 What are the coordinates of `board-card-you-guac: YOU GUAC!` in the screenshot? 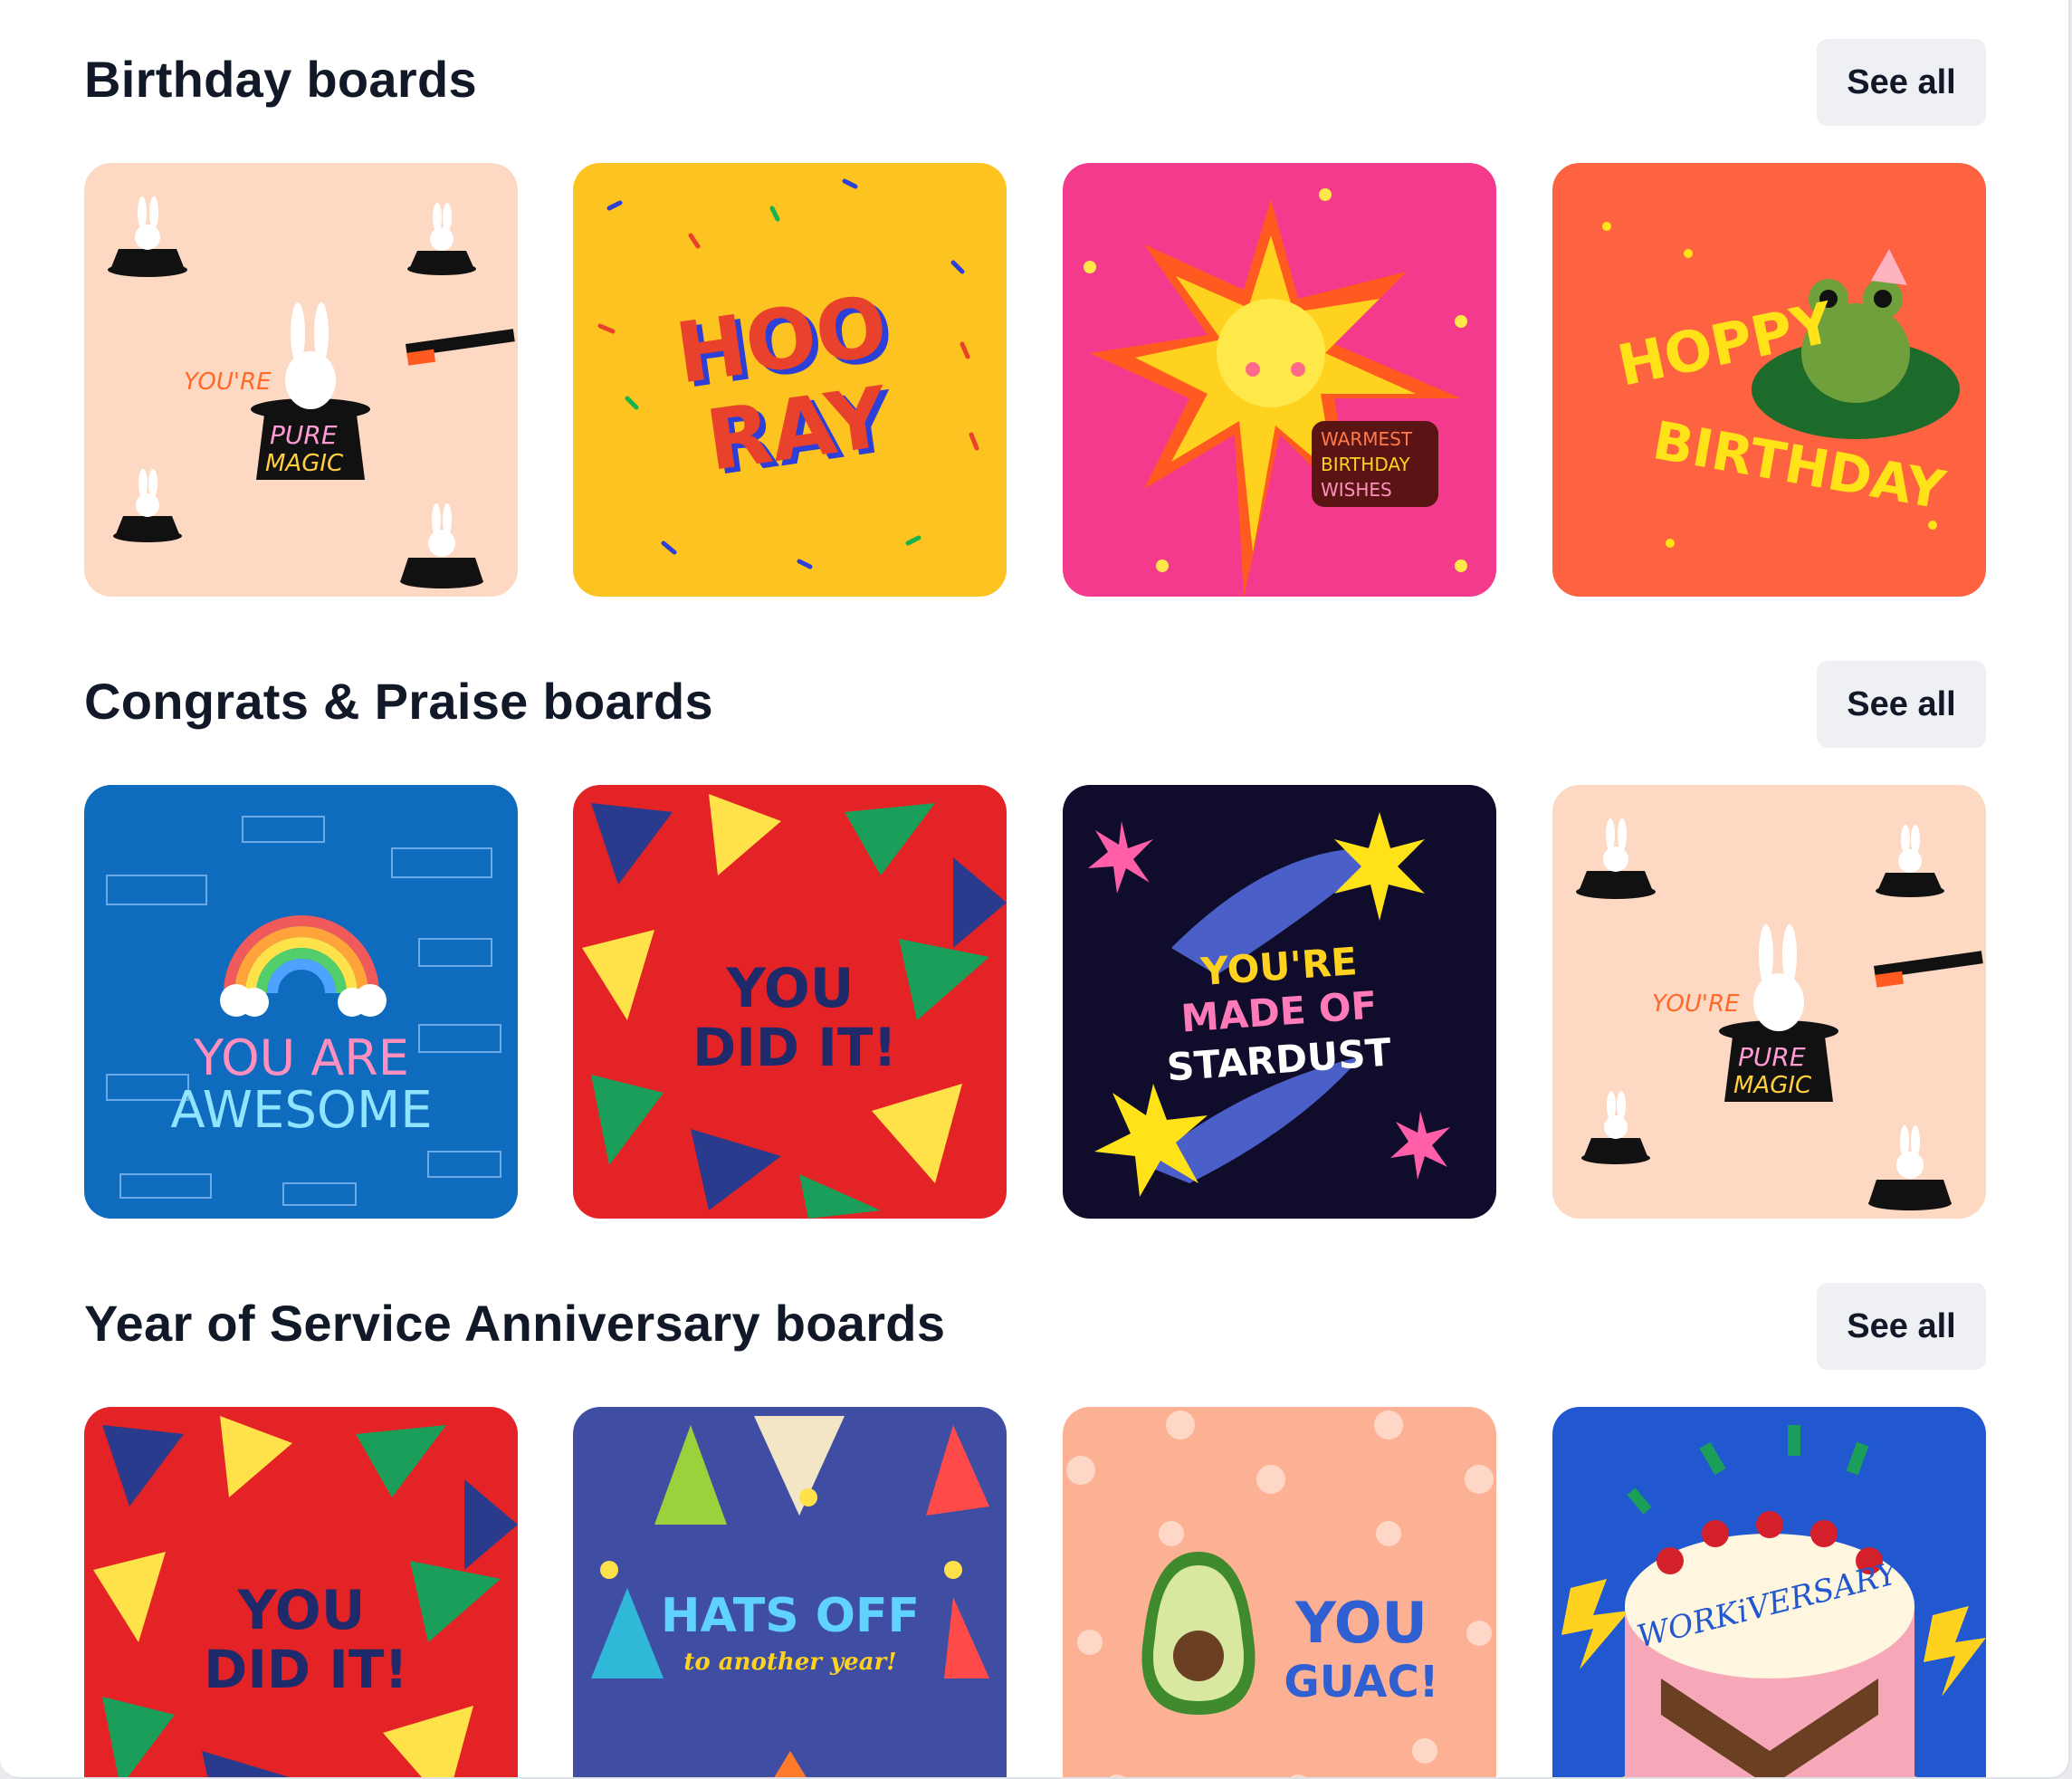 It's located at (1280, 1592).